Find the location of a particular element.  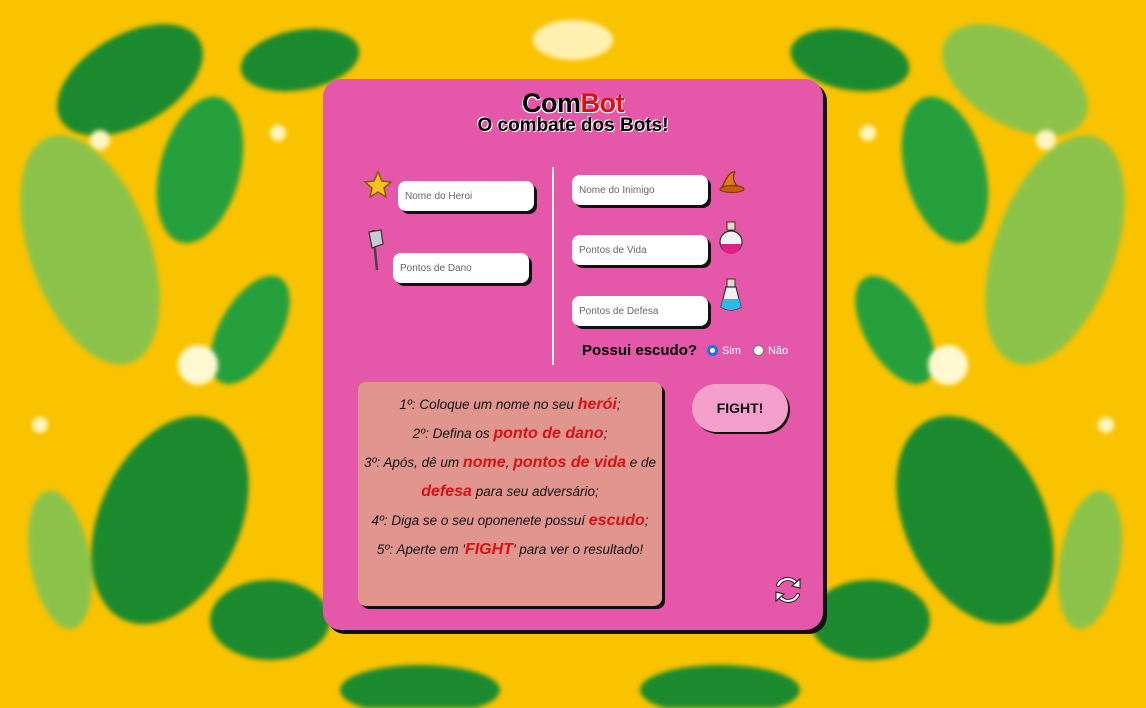

wizard-hat-icon is located at coordinates (732, 182).